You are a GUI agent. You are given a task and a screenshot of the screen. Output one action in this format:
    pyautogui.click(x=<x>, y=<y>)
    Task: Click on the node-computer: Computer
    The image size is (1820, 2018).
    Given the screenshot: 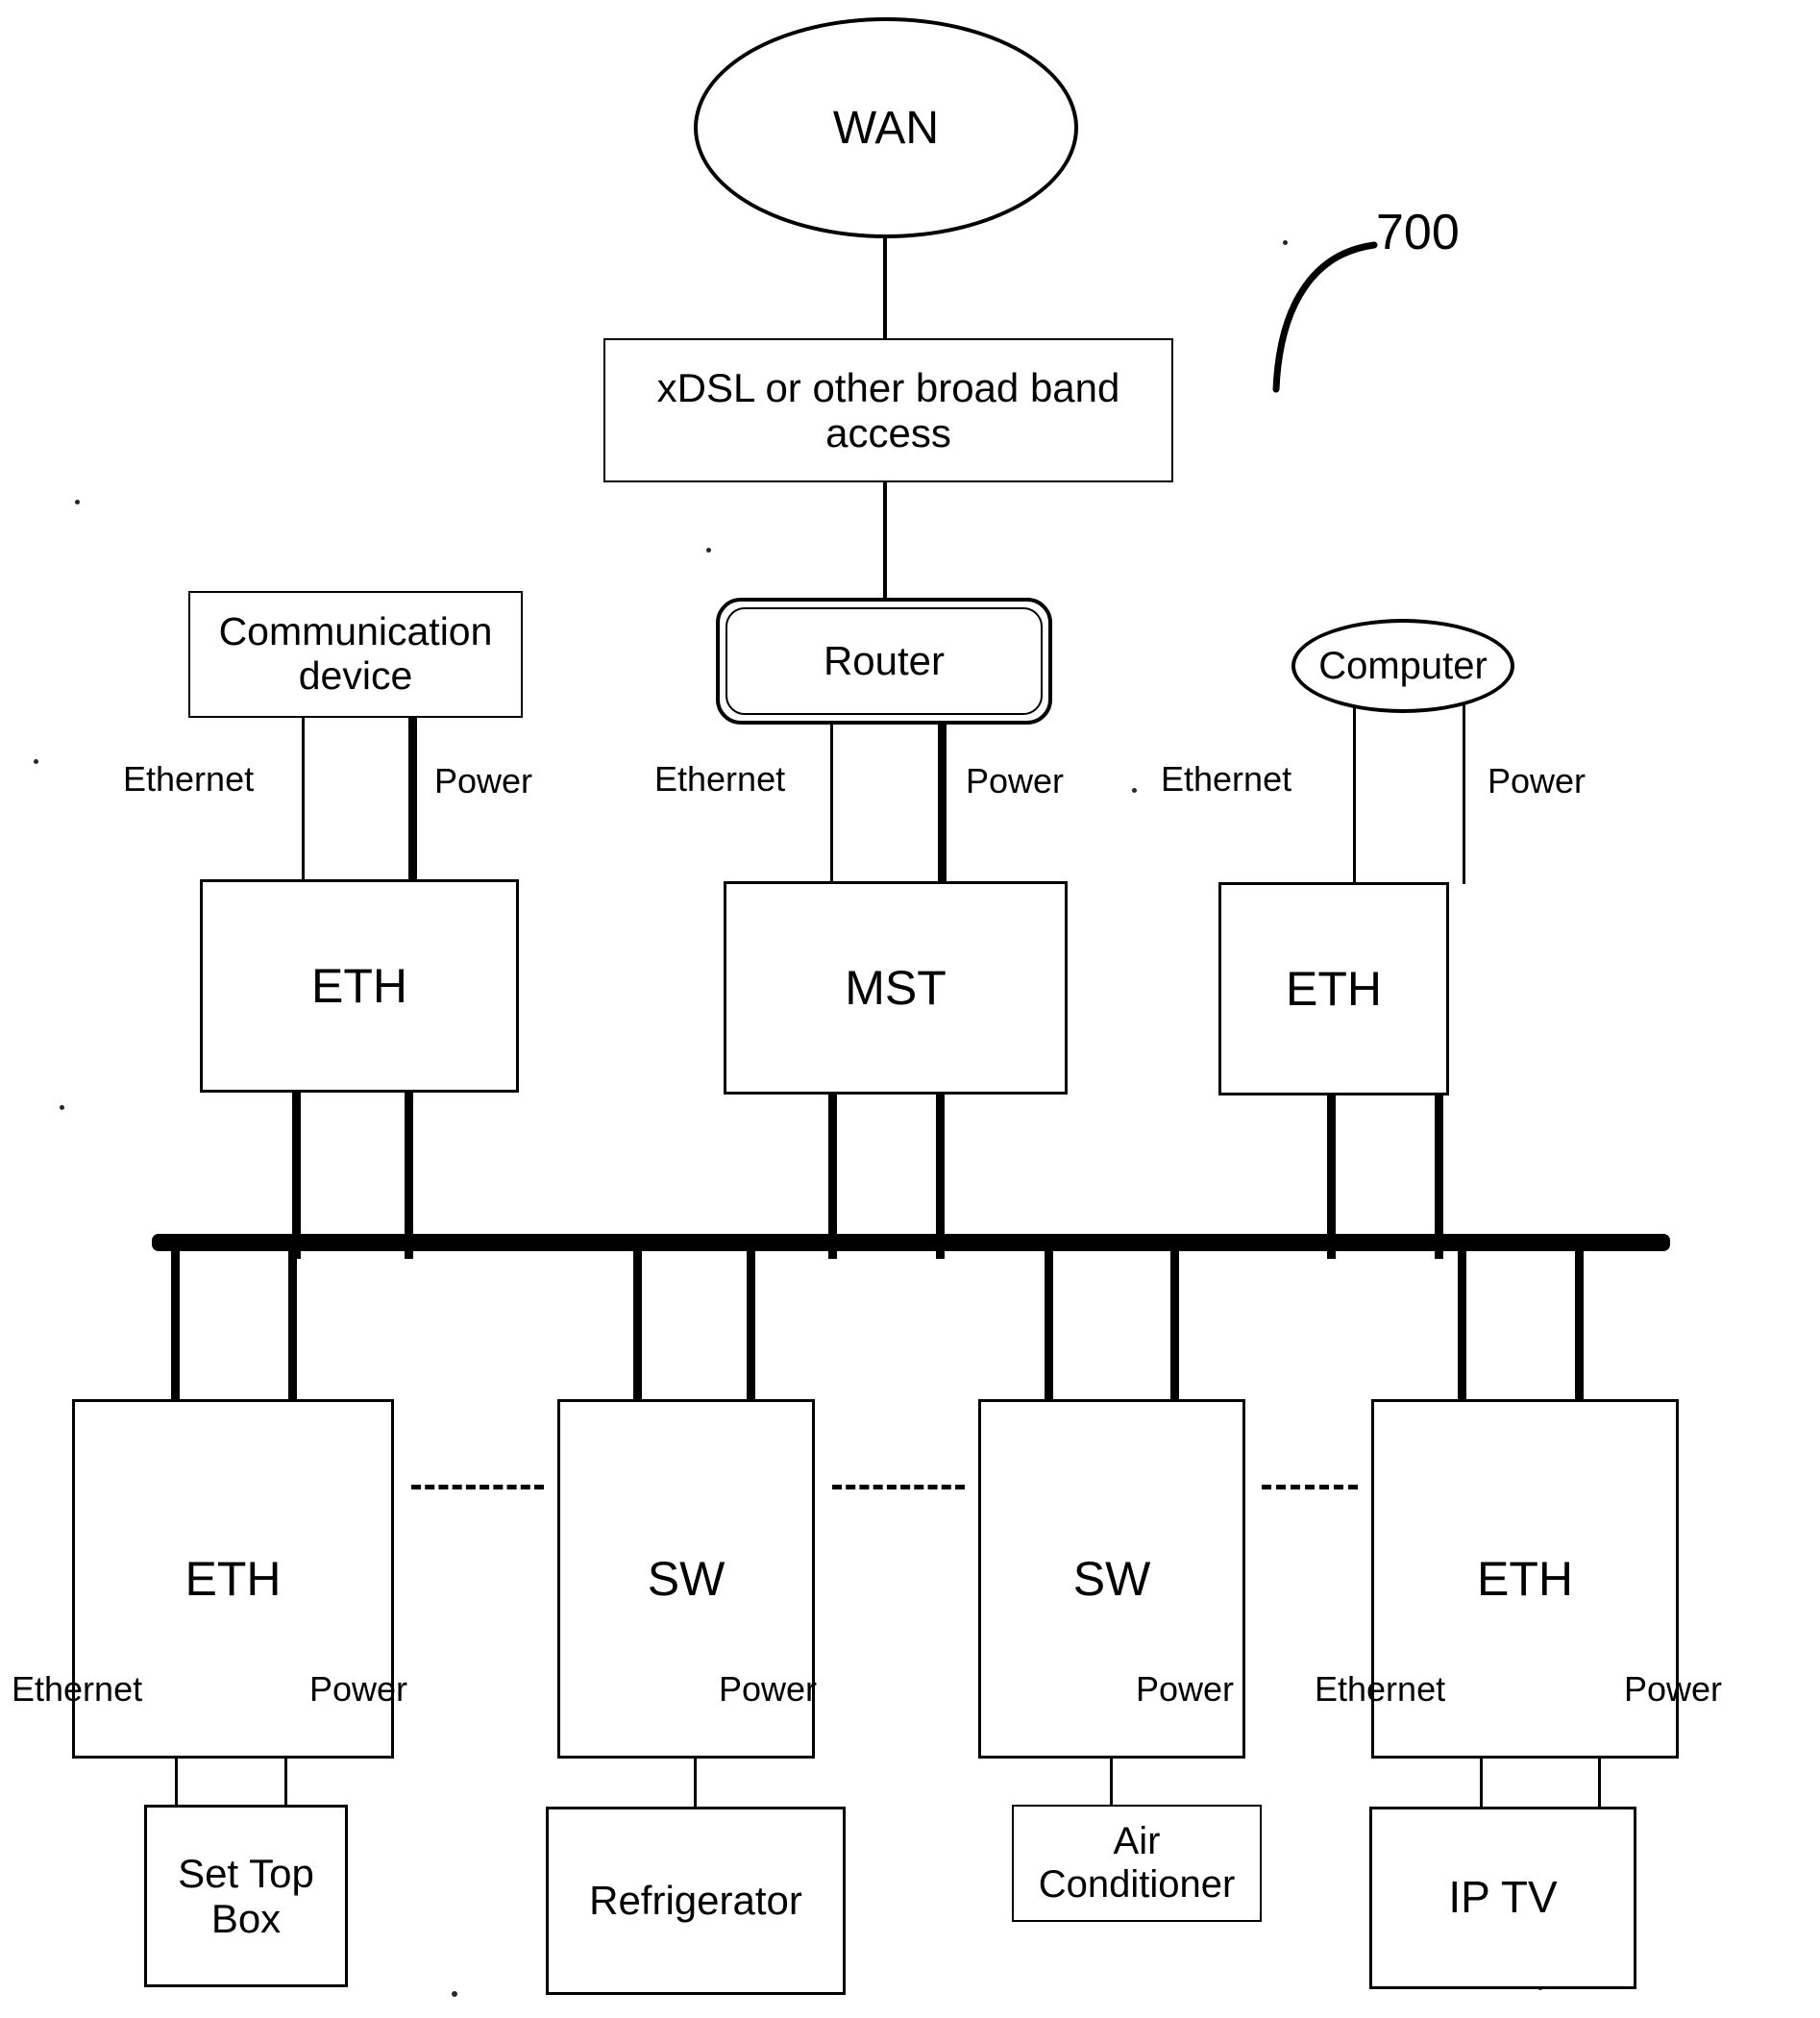 What is the action you would take?
    pyautogui.click(x=1402, y=666)
    